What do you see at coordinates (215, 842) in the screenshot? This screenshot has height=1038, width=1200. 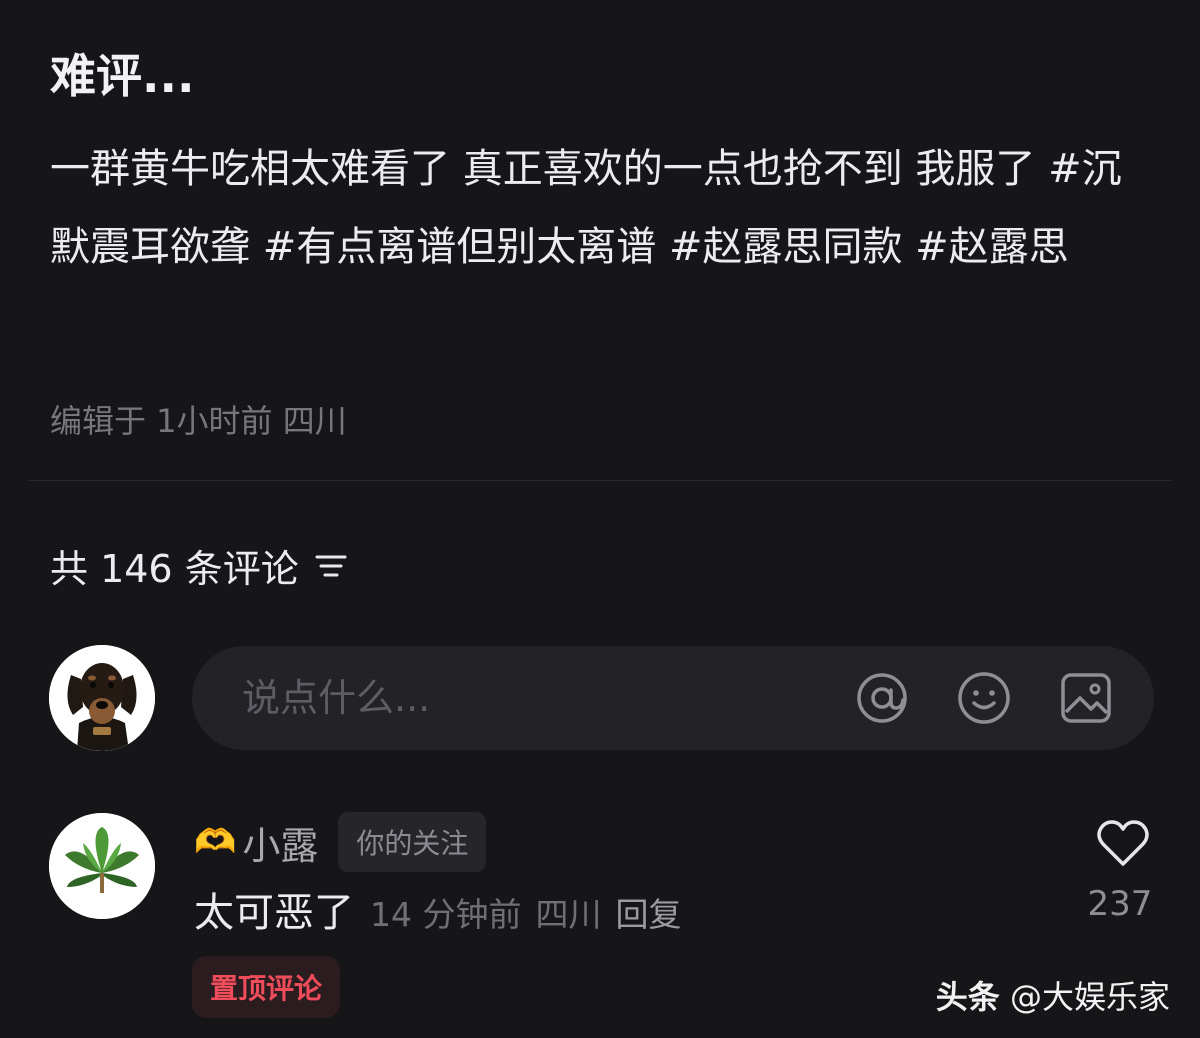 I see `heart-hands-icon: 🫶` at bounding box center [215, 842].